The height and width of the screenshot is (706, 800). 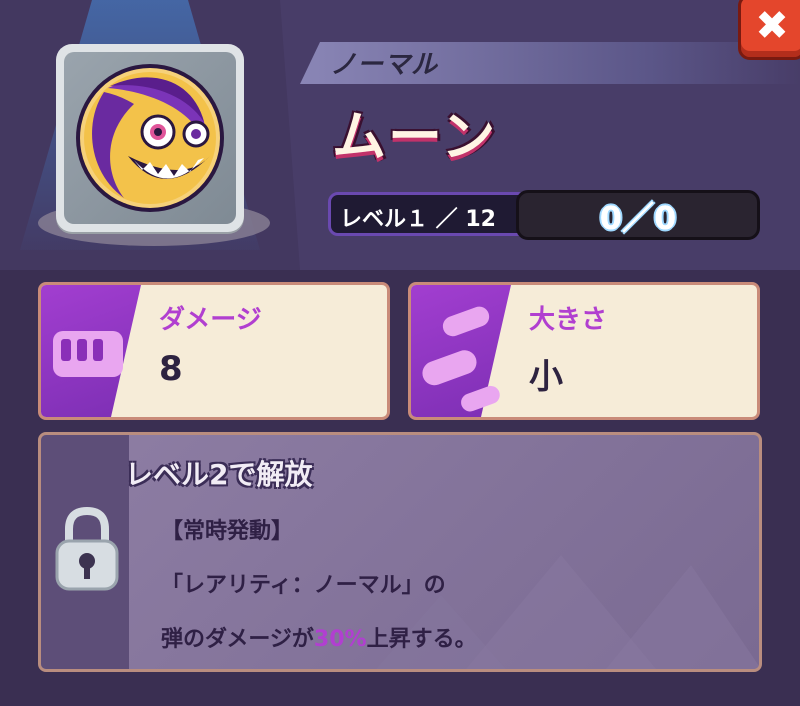 I want to click on item-name: ムーン, so click(x=415, y=136).